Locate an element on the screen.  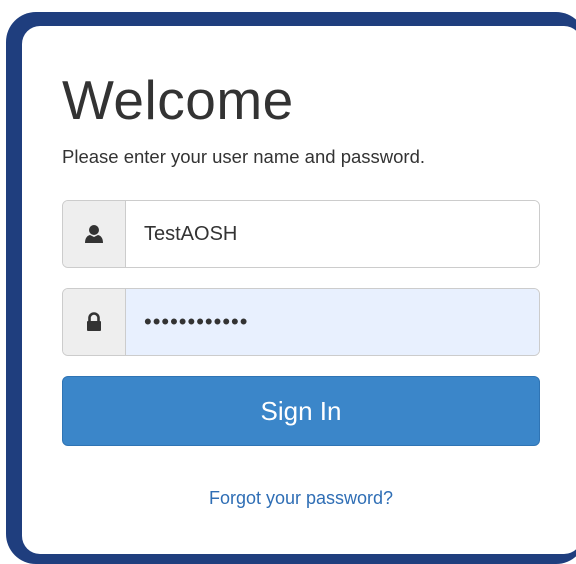
password-field: •••••••••••• is located at coordinates (332, 322).